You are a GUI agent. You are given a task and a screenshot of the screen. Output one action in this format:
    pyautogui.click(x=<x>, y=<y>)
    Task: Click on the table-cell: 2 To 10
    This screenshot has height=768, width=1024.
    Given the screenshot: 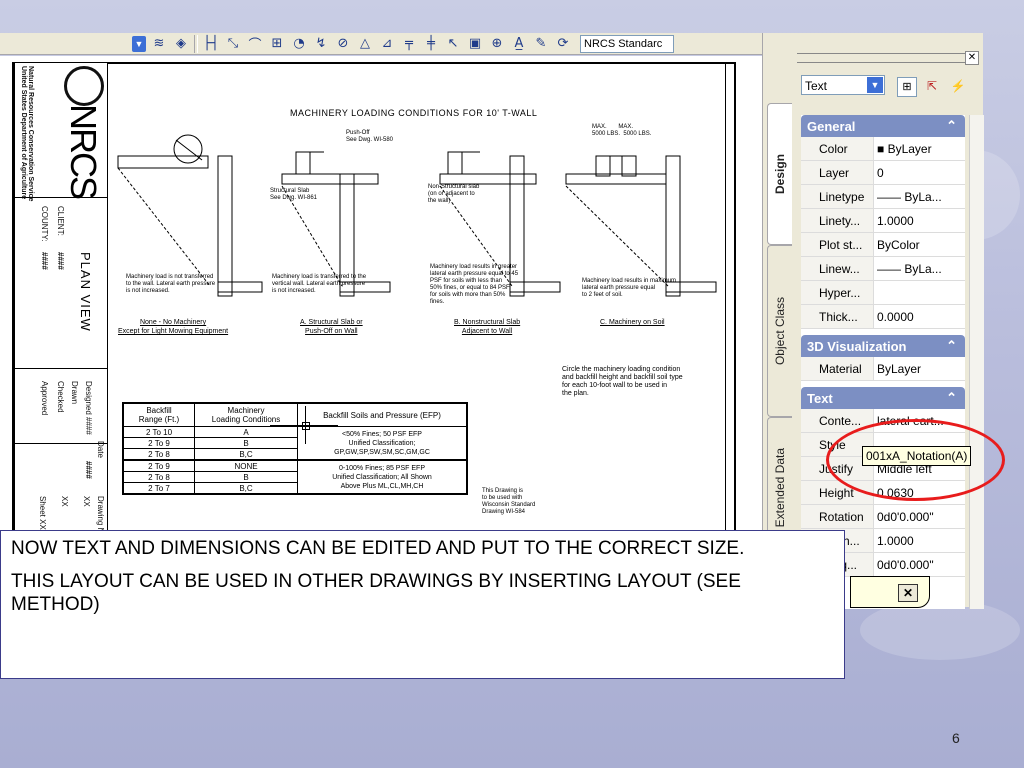 What is the action you would take?
    pyautogui.click(x=159, y=432)
    